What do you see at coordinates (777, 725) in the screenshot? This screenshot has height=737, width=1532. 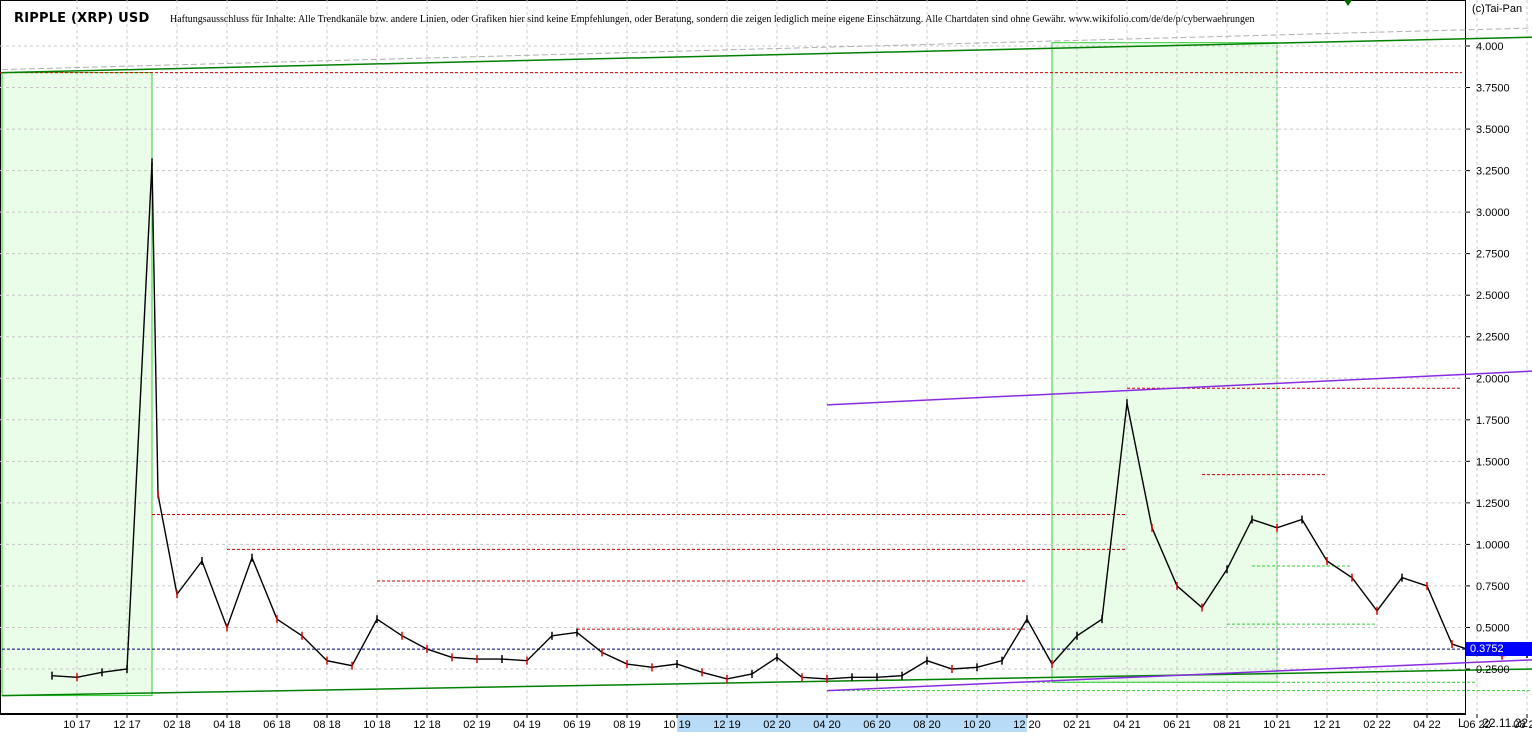 I see `x-tick-label: 02 20` at bounding box center [777, 725].